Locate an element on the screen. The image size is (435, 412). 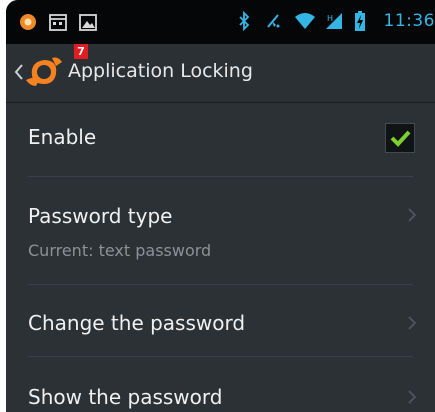
calendar-icon is located at coordinates (58, 22).